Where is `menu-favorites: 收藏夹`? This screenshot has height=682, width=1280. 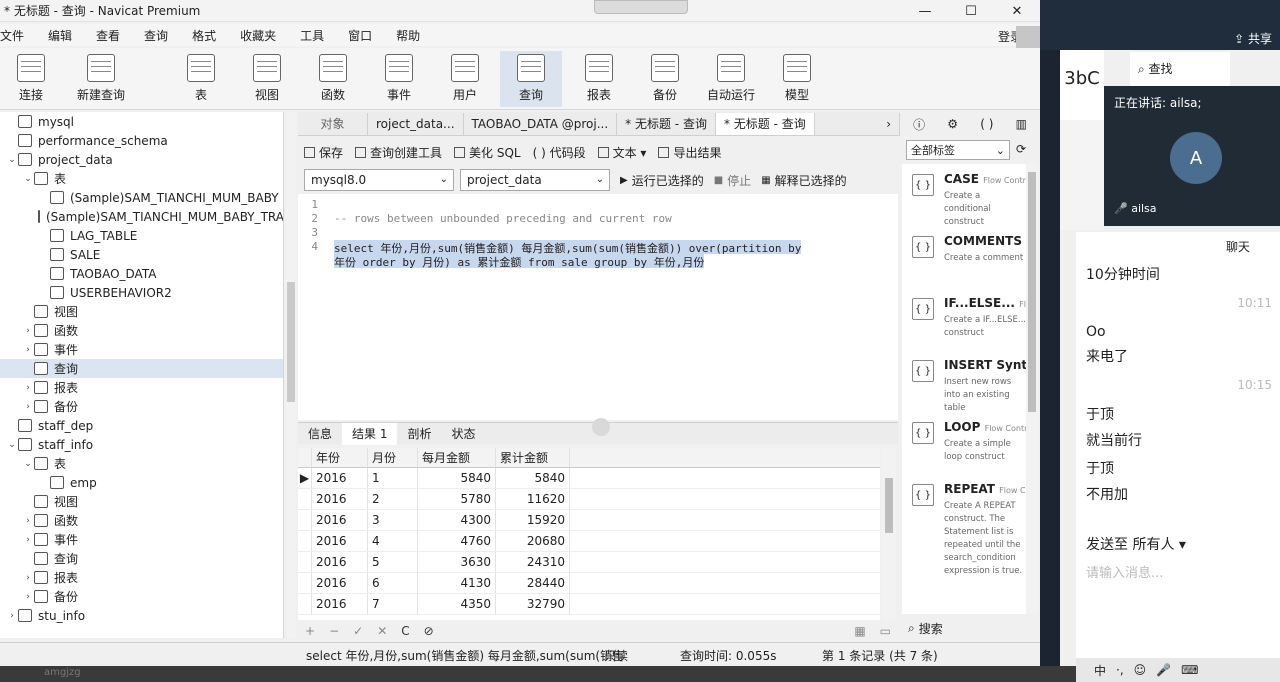 menu-favorites: 收藏夹 is located at coordinates (258, 35).